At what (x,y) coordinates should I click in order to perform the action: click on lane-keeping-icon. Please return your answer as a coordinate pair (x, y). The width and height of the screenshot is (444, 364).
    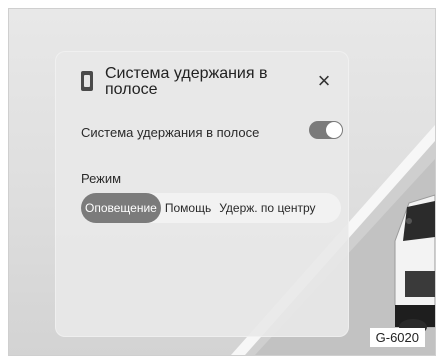
    Looking at the image, I should click on (87, 81).